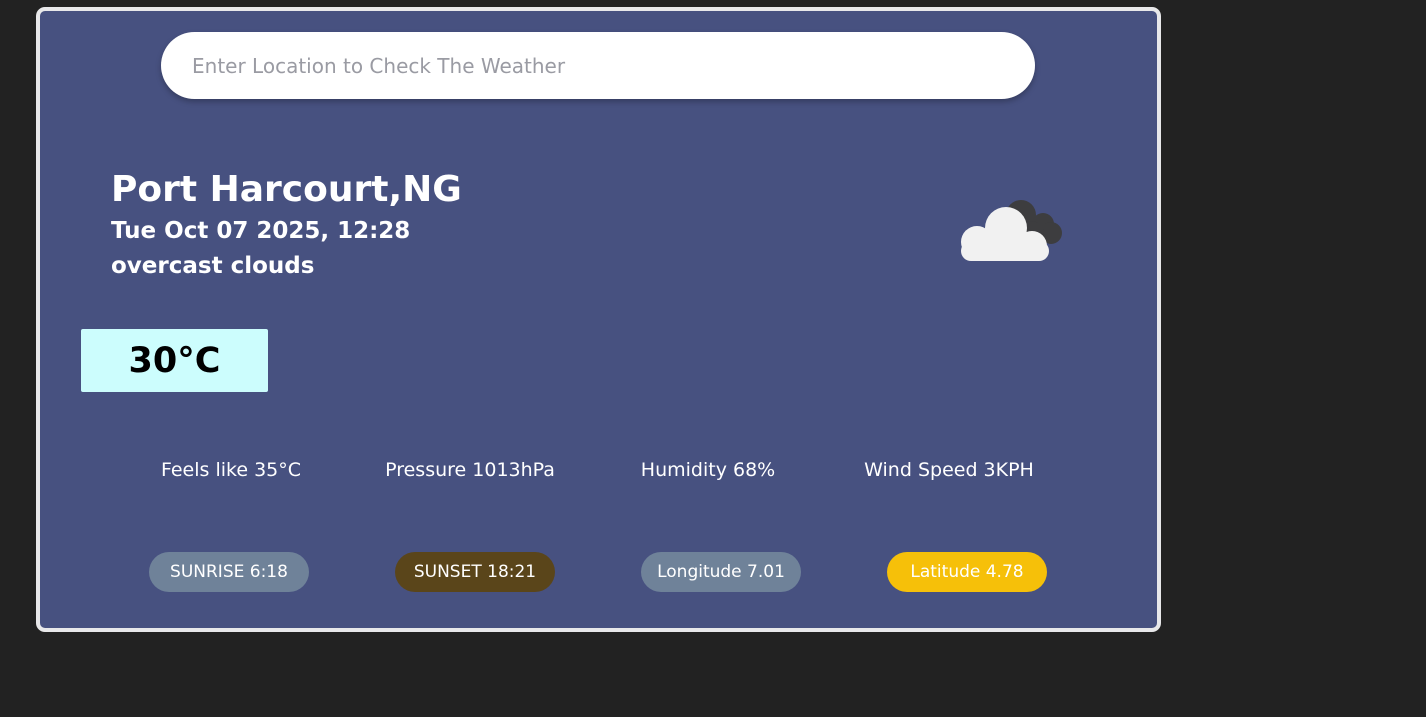 The image size is (1426, 717). I want to click on feels-like-stat: Feels like 35°C, so click(231, 470).